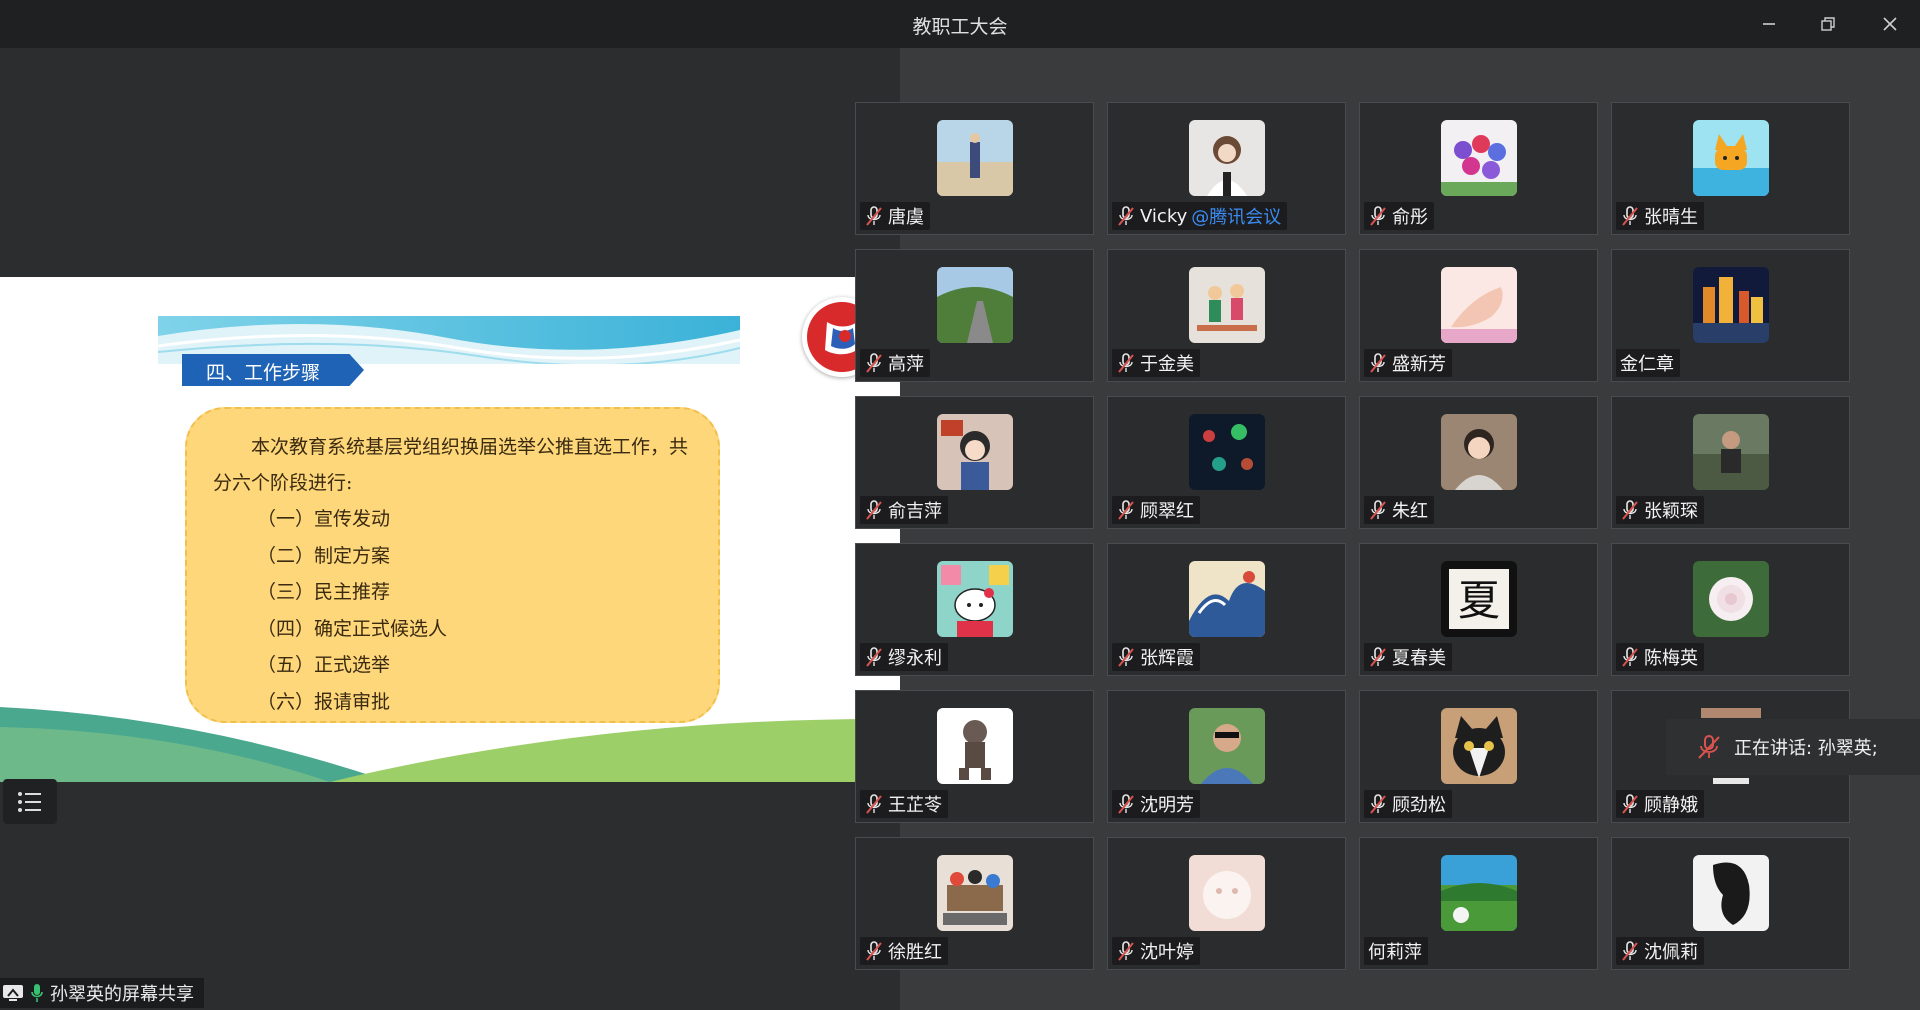 The height and width of the screenshot is (1010, 1920). Describe the element at coordinates (1410, 511) in the screenshot. I see `participant-name: 朱红` at that location.